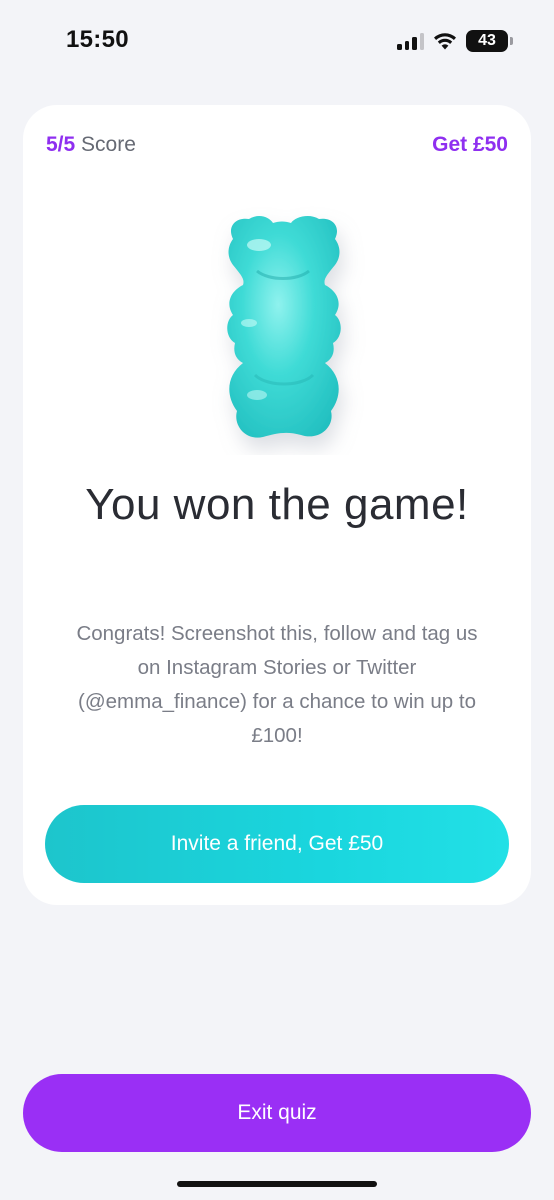 The image size is (554, 1200). Describe the element at coordinates (282, 330) in the screenshot. I see `gummy-bear-icon` at that location.